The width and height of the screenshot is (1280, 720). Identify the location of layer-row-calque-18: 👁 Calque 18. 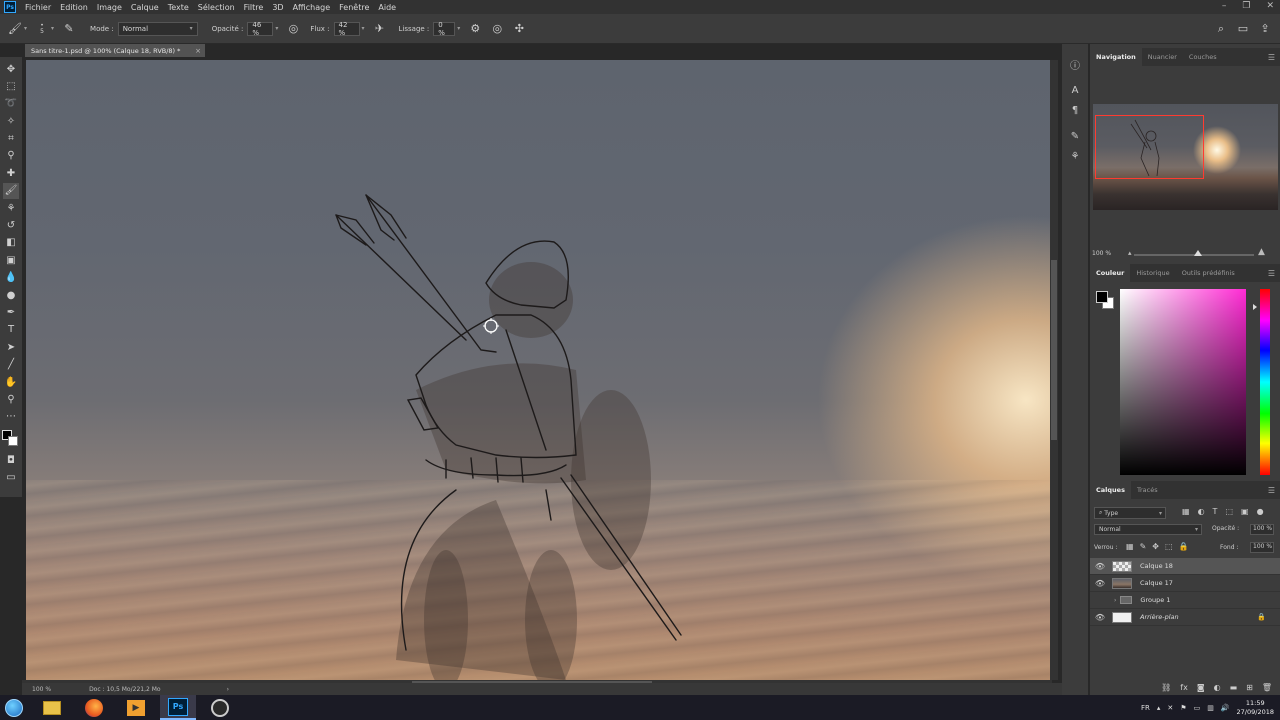
(1185, 566).